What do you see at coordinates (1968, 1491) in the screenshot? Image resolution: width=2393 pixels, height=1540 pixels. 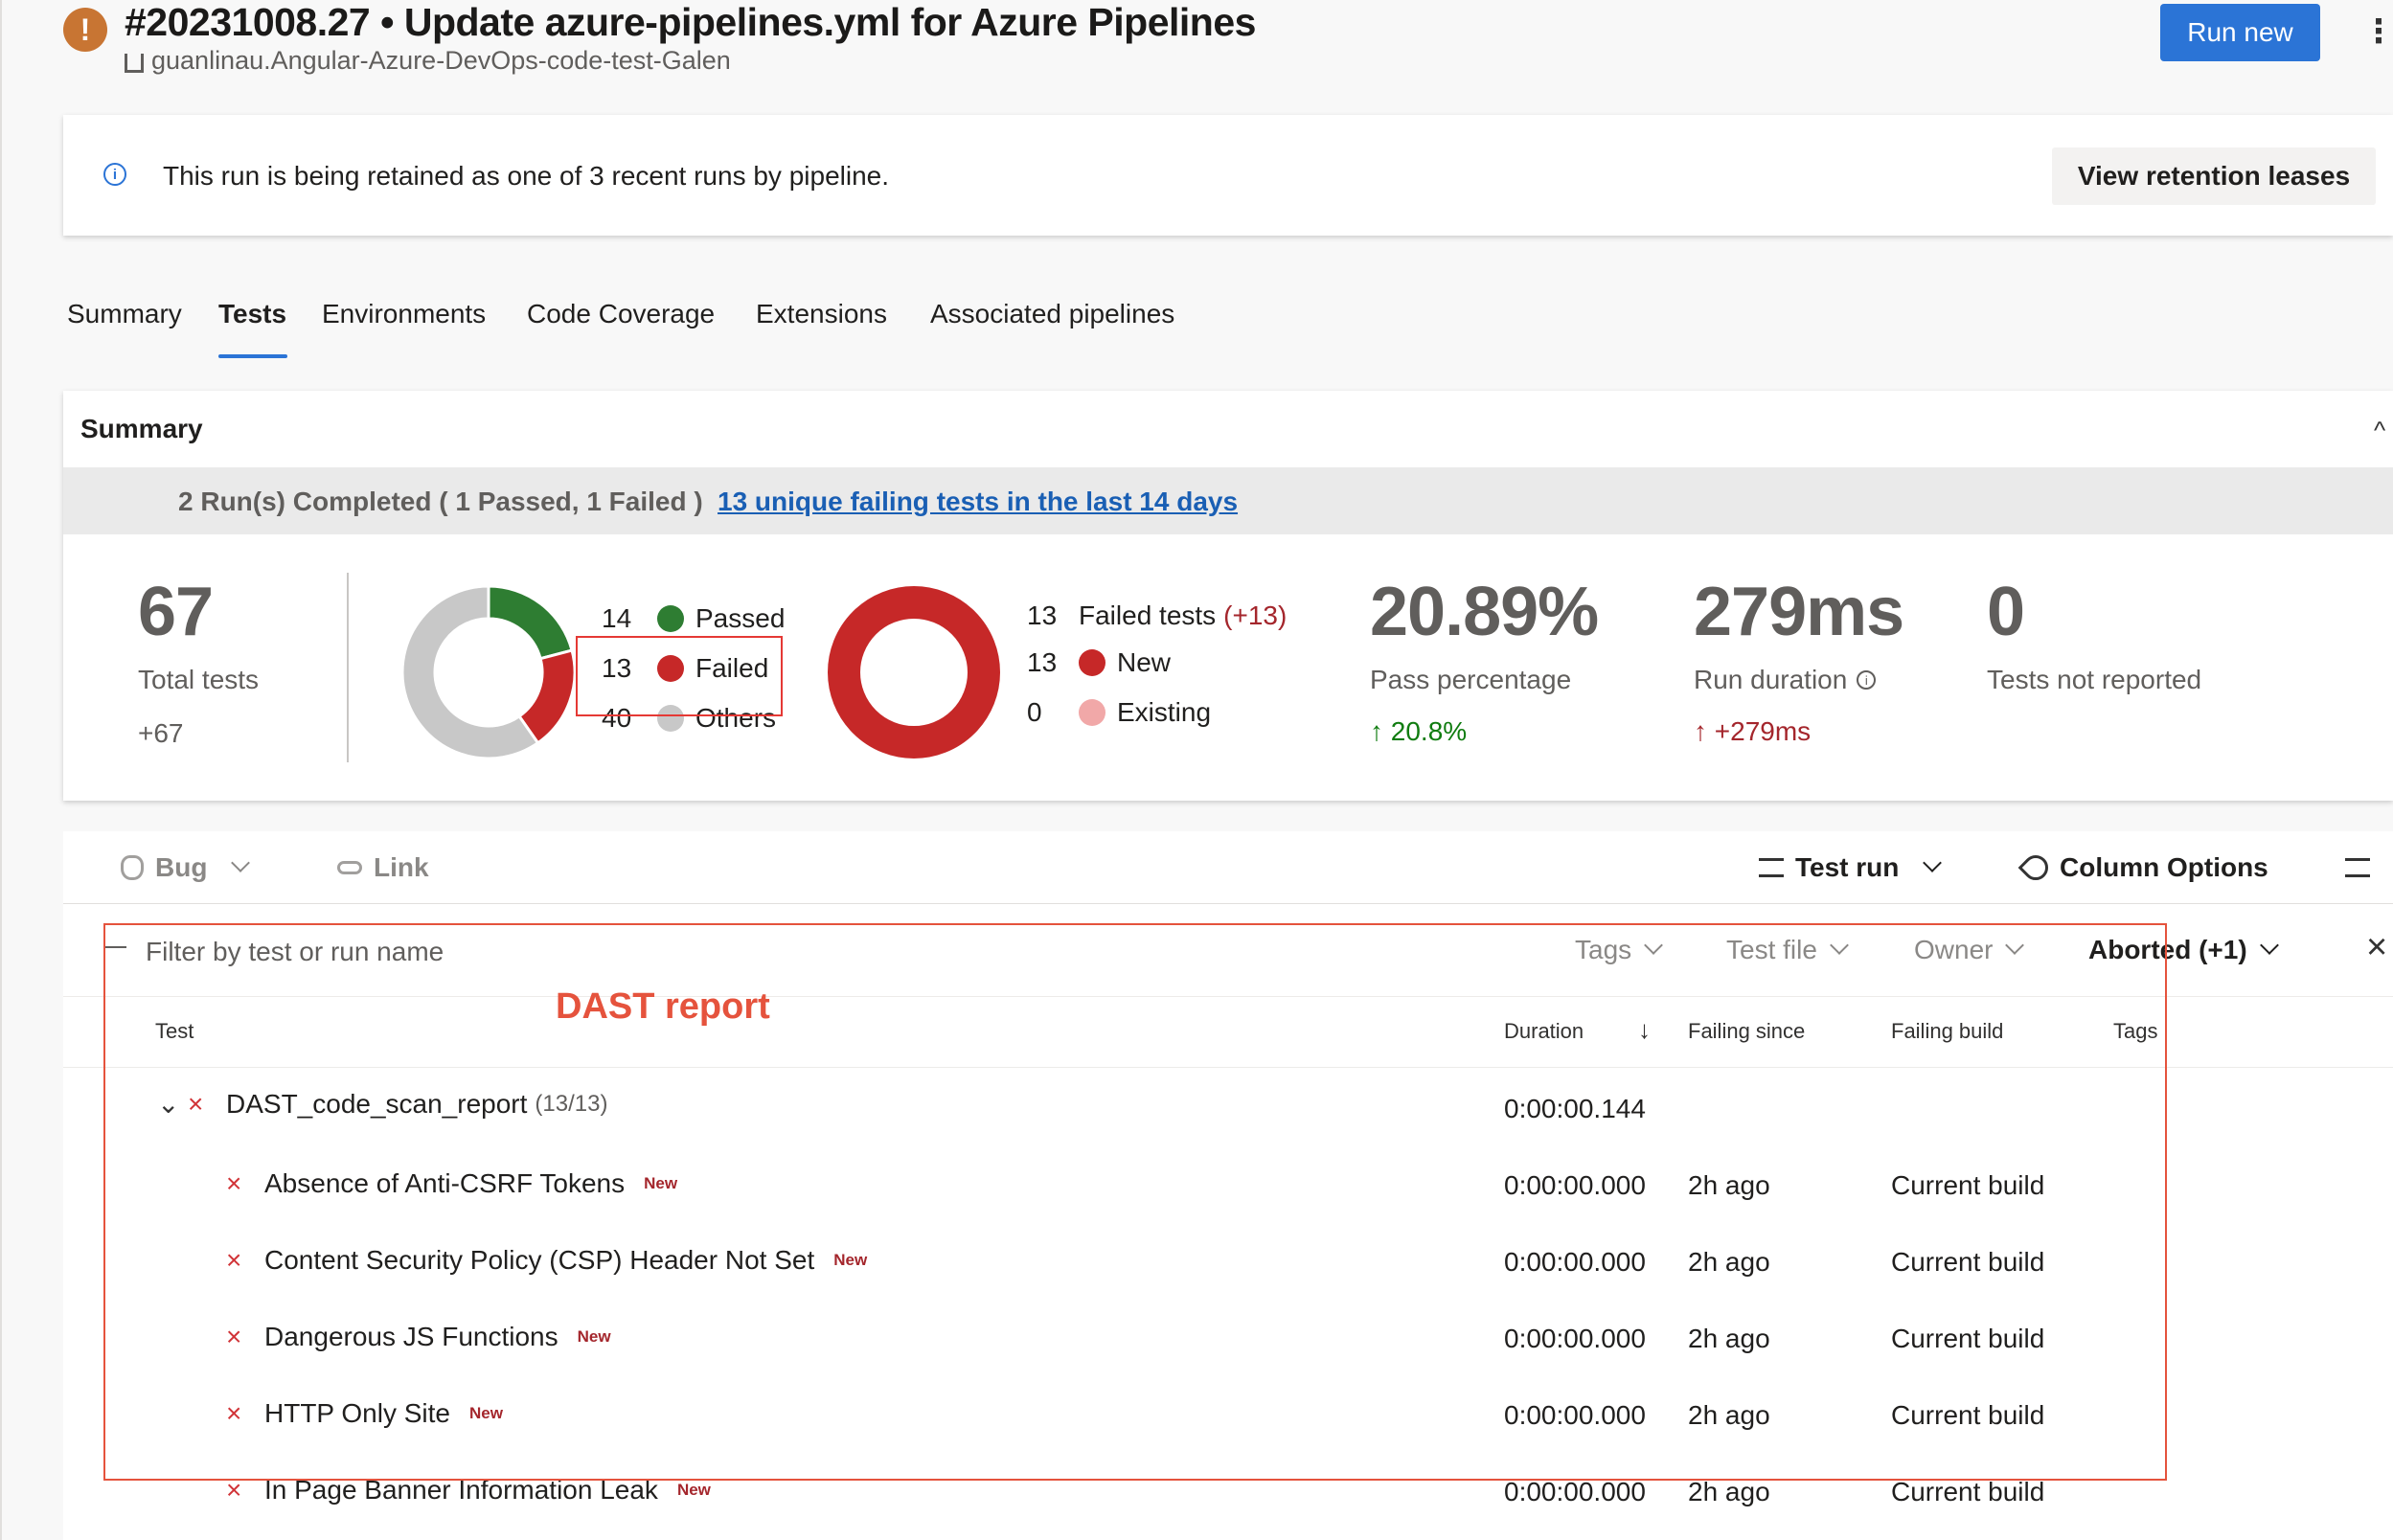 I see `row-failing-build: Current build` at bounding box center [1968, 1491].